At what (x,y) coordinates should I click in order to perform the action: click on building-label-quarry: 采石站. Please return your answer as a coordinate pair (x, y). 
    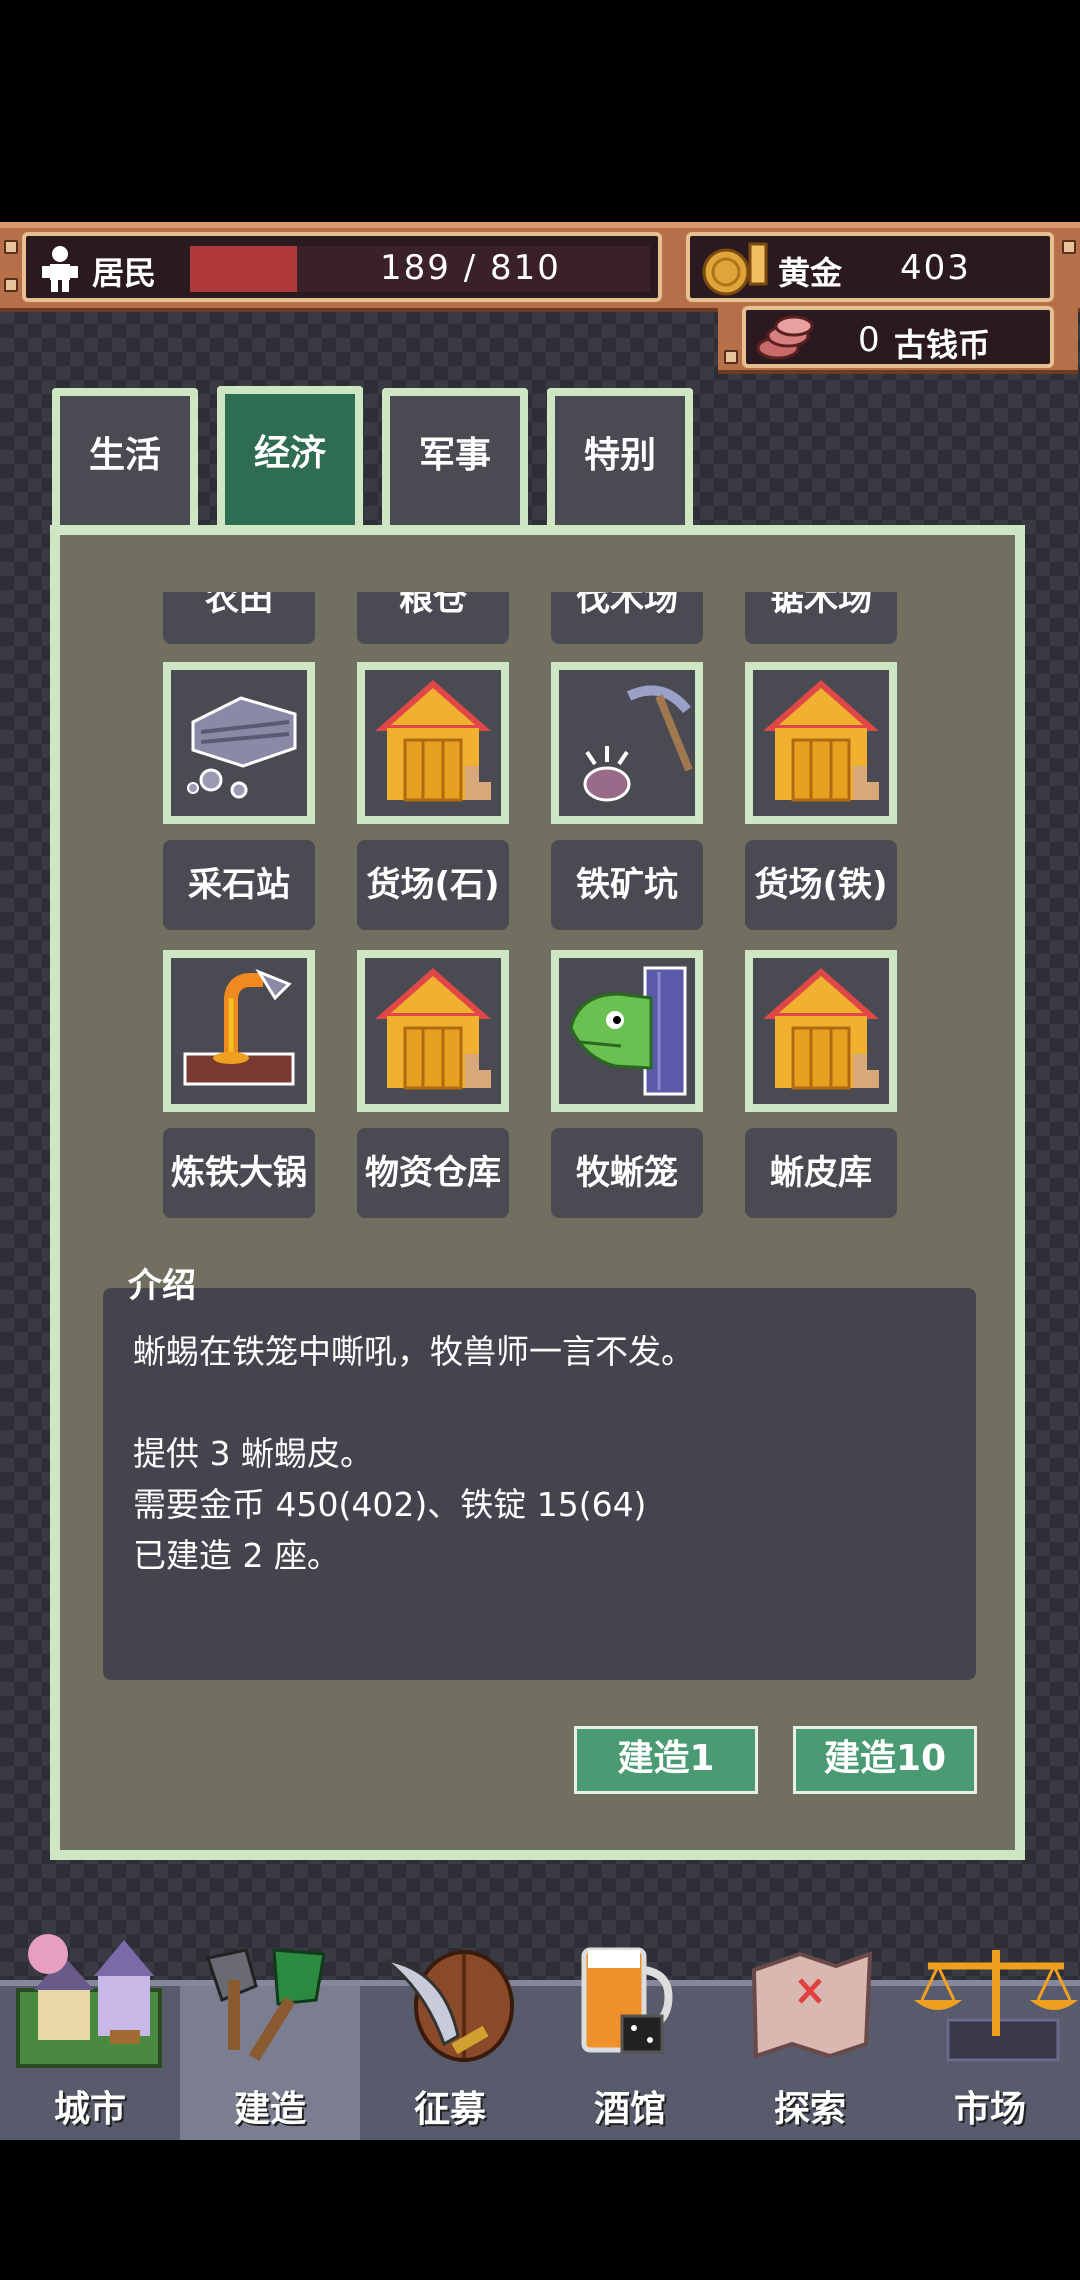
    Looking at the image, I should click on (239, 885).